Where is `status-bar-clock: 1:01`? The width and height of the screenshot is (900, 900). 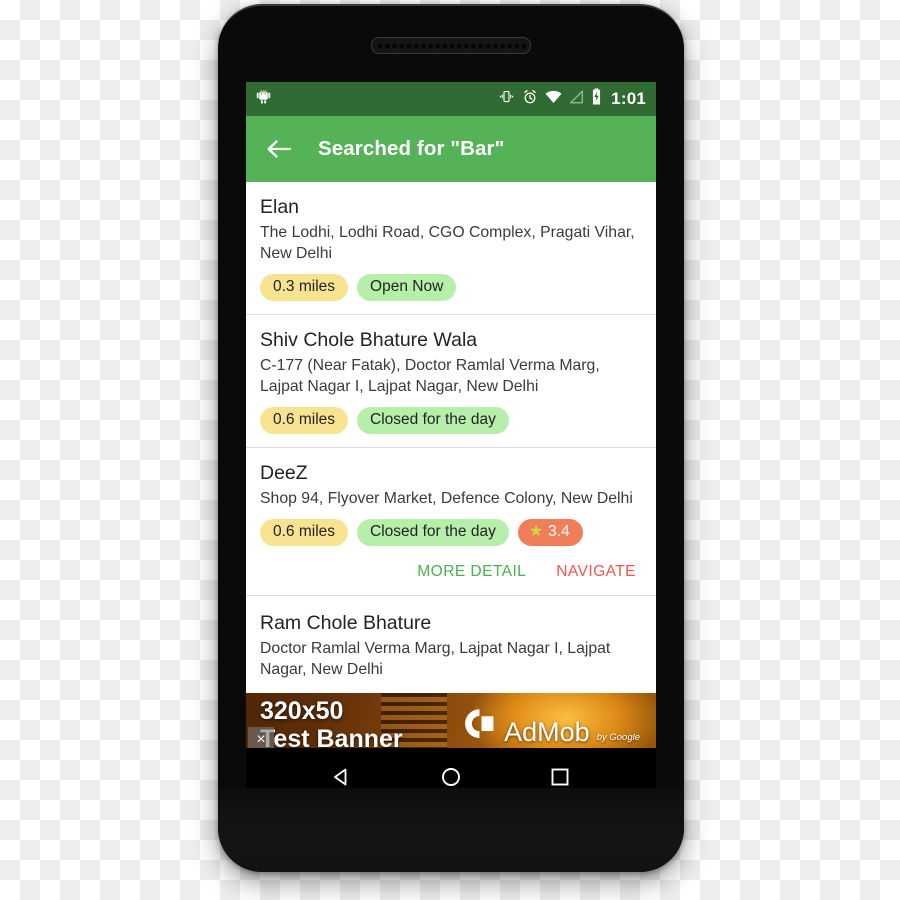
status-bar-clock: 1:01 is located at coordinates (628, 98).